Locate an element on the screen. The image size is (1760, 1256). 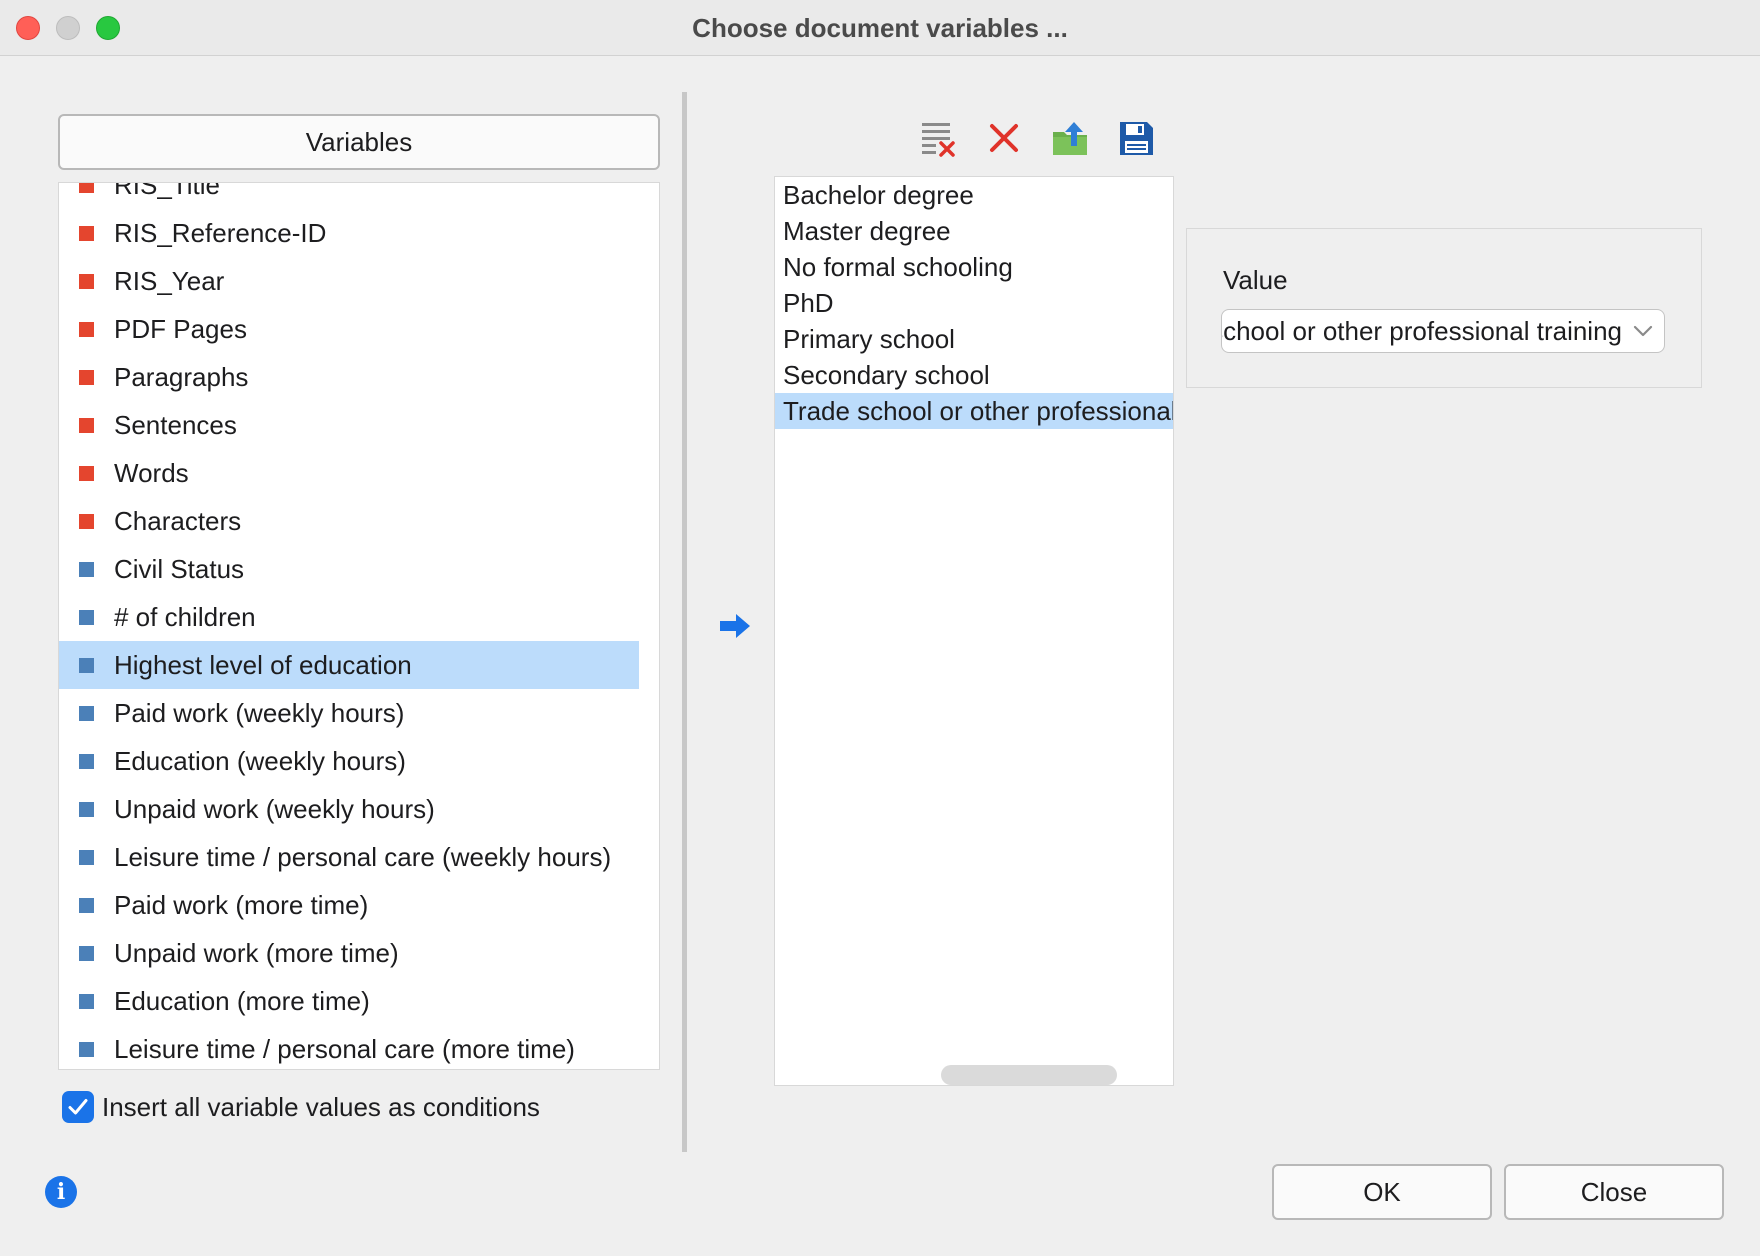
variable-item: Paid work (weekly hours) is located at coordinates (349, 713).